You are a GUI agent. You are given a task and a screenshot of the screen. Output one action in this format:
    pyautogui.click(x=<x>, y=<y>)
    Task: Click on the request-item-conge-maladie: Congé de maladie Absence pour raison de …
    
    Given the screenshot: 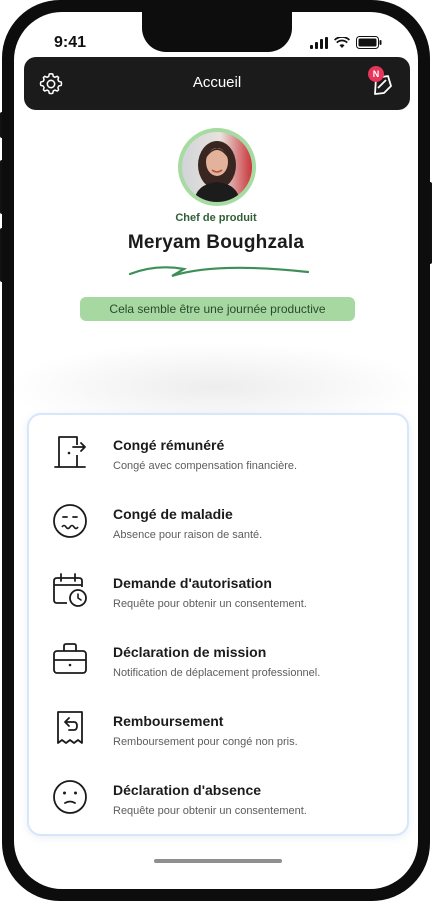 What is the action you would take?
    pyautogui.click(x=221, y=530)
    